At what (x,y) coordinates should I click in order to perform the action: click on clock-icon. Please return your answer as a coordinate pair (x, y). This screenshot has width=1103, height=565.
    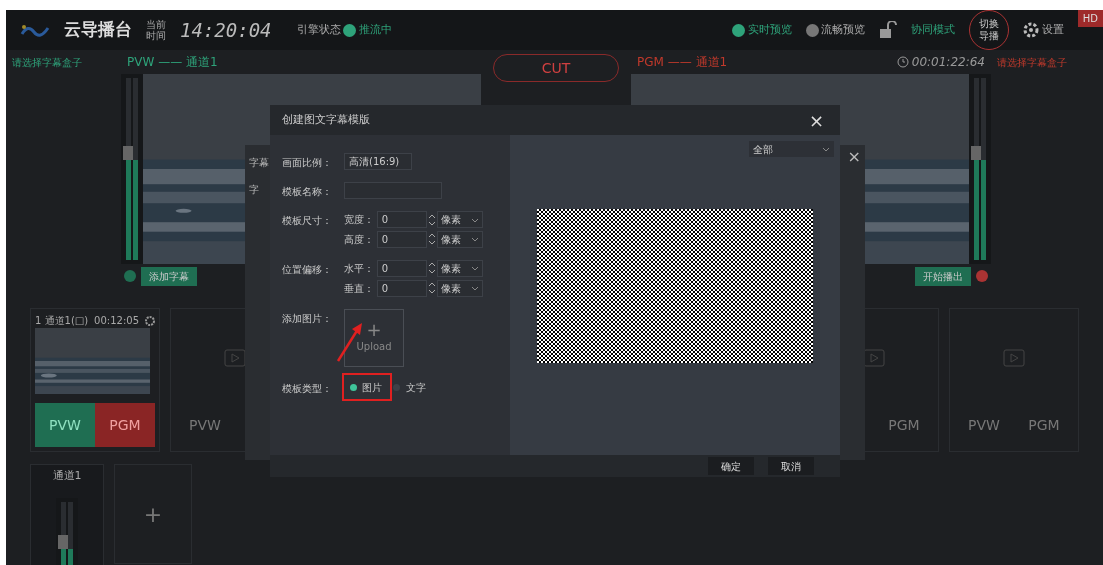
    Looking at the image, I should click on (903, 62).